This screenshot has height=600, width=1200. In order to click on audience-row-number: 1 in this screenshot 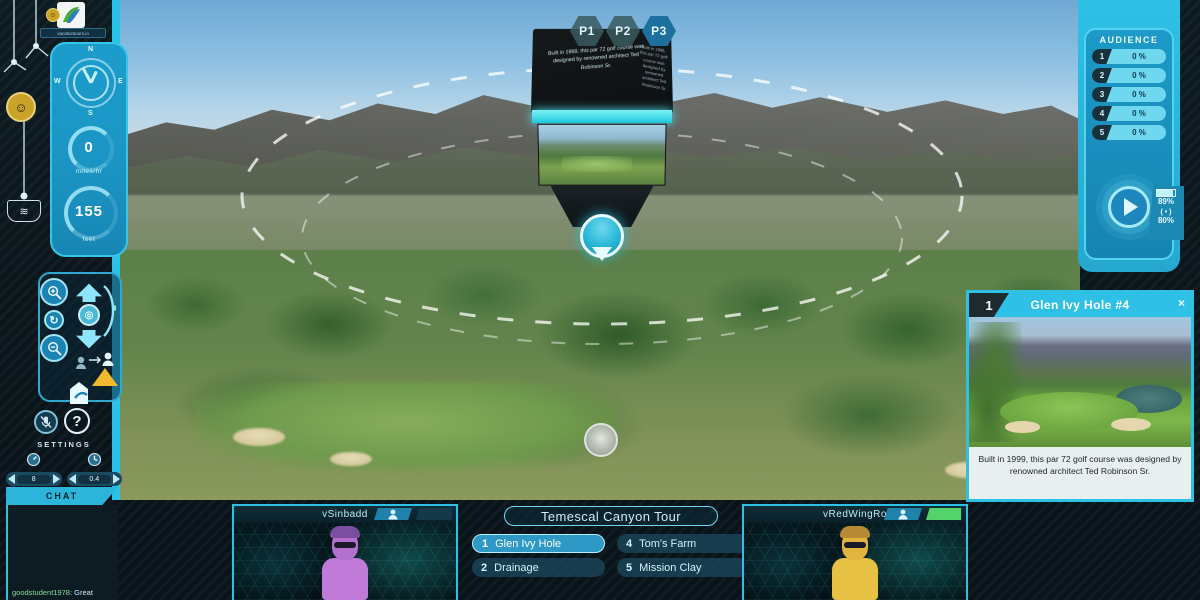, I will do `click(1102, 56)`.